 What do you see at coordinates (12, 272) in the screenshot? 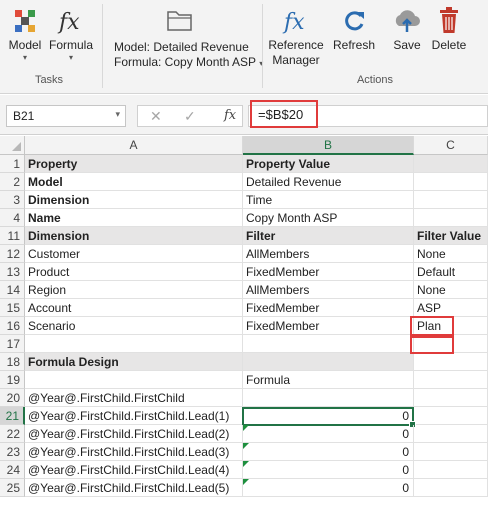
I see `row-header: 13` at bounding box center [12, 272].